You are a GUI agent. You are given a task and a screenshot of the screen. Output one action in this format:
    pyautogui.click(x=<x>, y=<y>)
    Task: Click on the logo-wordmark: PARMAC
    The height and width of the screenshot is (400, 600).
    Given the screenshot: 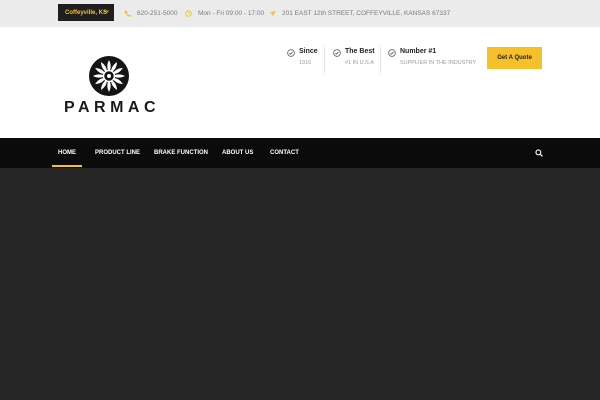 What is the action you would take?
    pyautogui.click(x=112, y=107)
    